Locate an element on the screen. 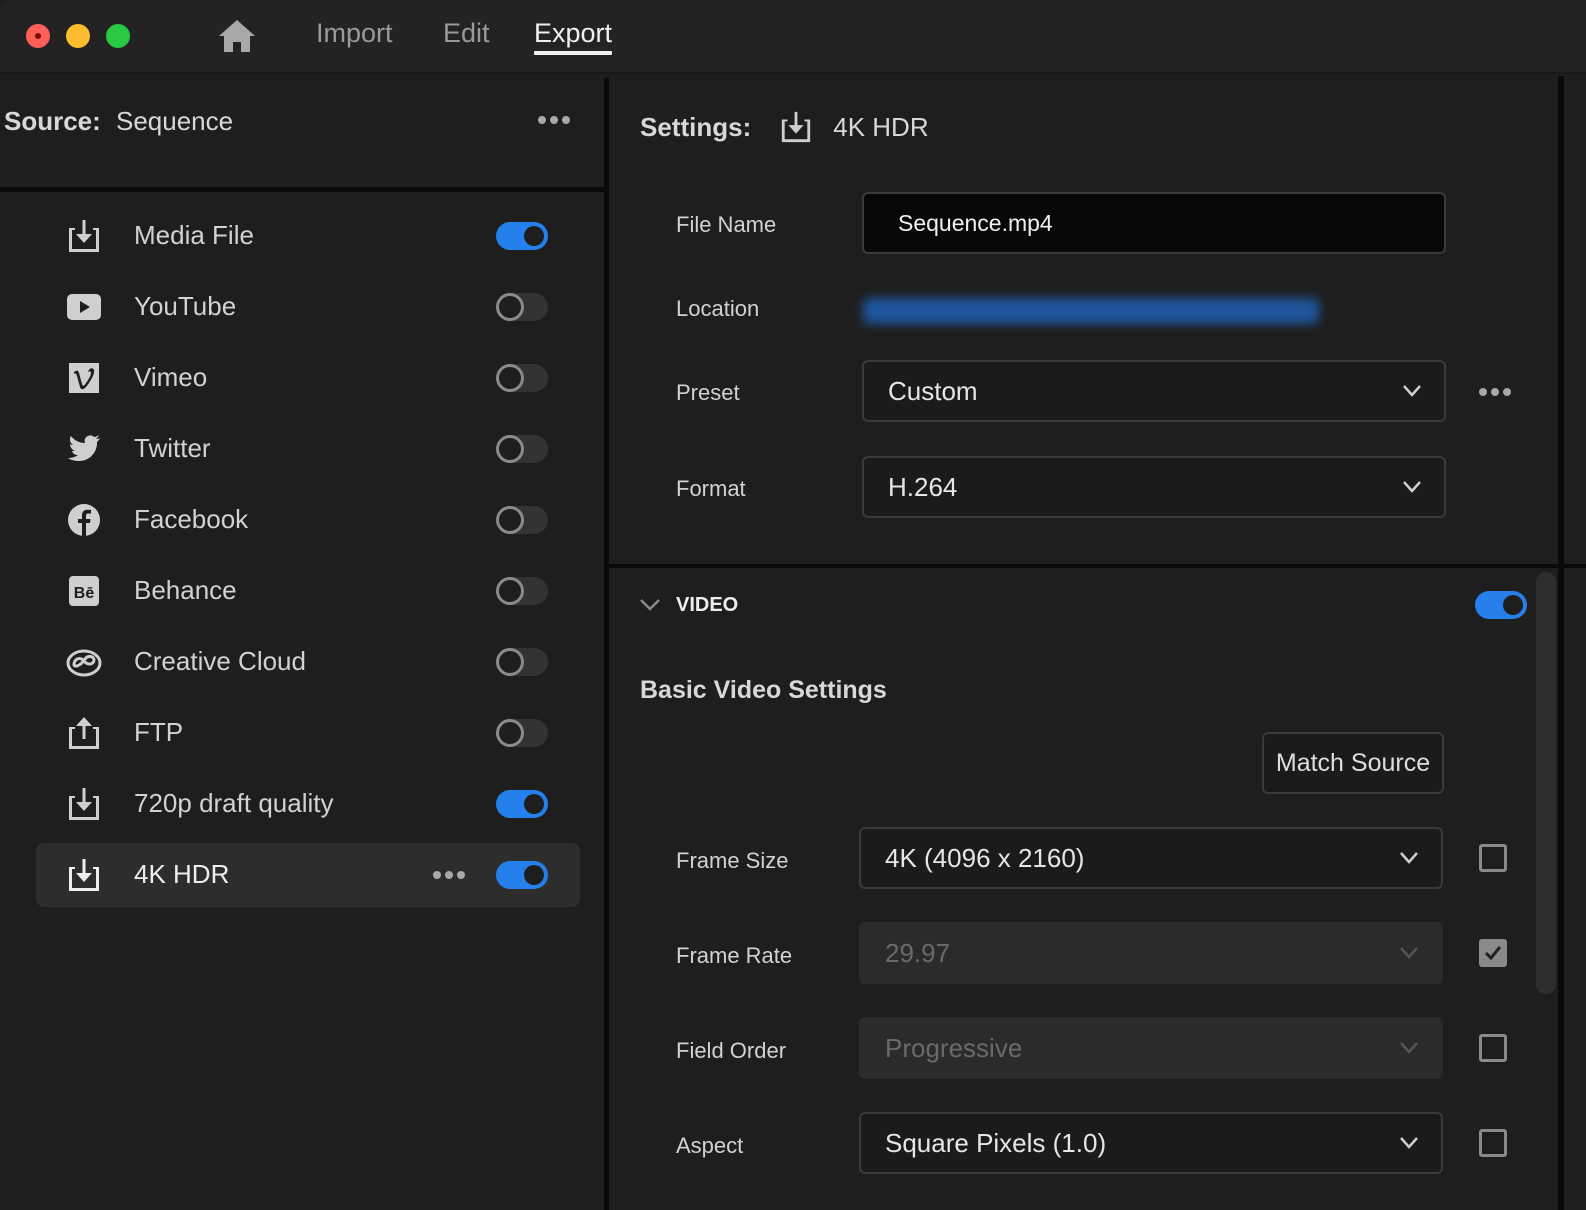 The height and width of the screenshot is (1210, 1586). section-divider is located at coordinates (1097, 566).